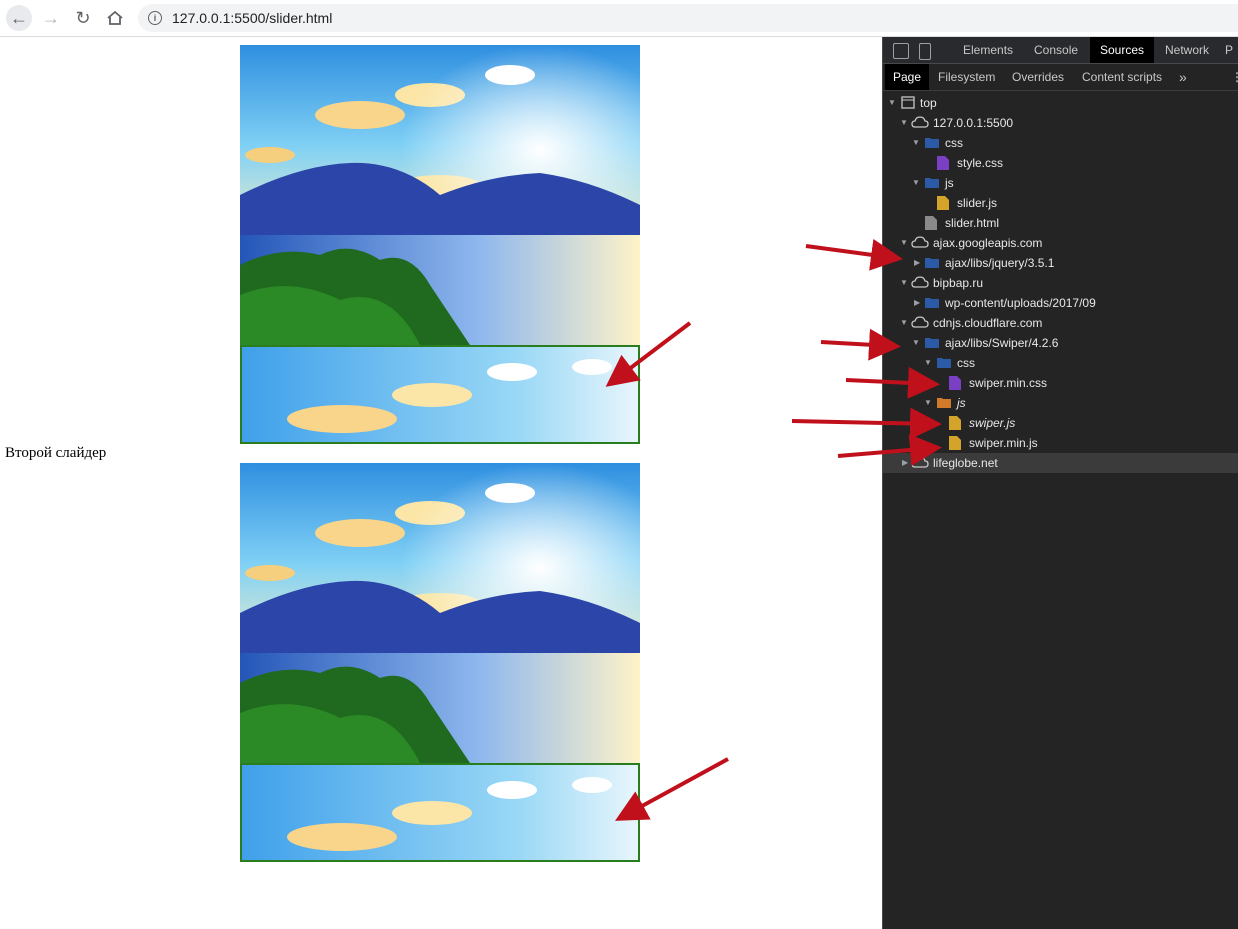 Image resolution: width=1238 pixels, height=929 pixels. Describe the element at coordinates (980, 163) in the screenshot. I see `tree-label: style.css` at that location.